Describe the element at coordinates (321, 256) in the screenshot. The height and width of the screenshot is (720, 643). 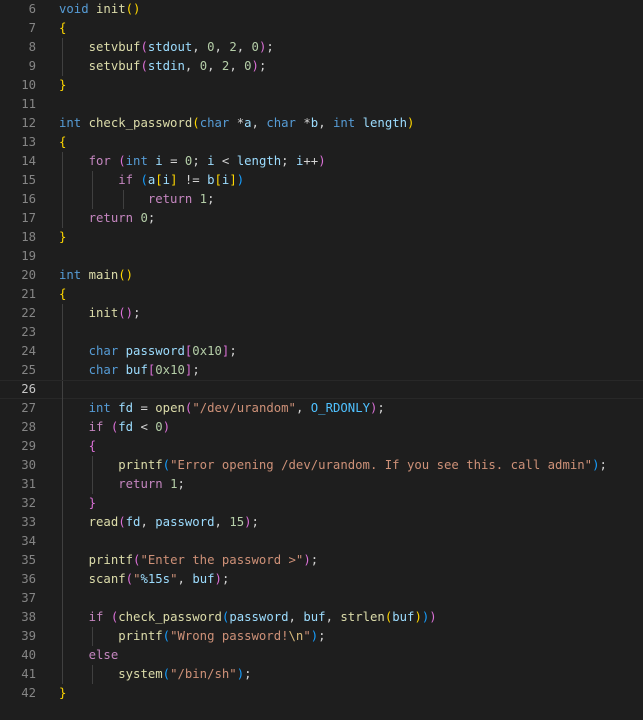
I see `code-line: 19` at that location.